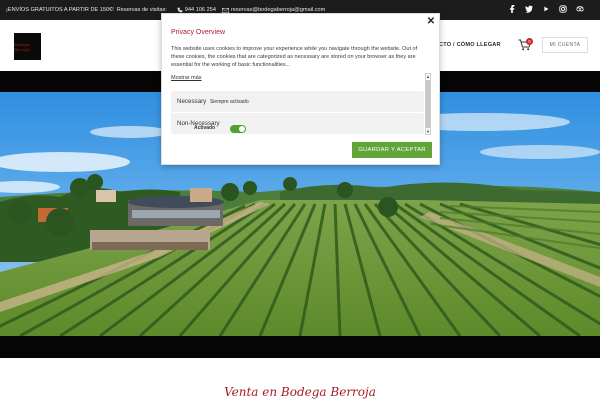 The width and height of the screenshot is (600, 400). I want to click on scrollbar-thumb, so click(428, 104).